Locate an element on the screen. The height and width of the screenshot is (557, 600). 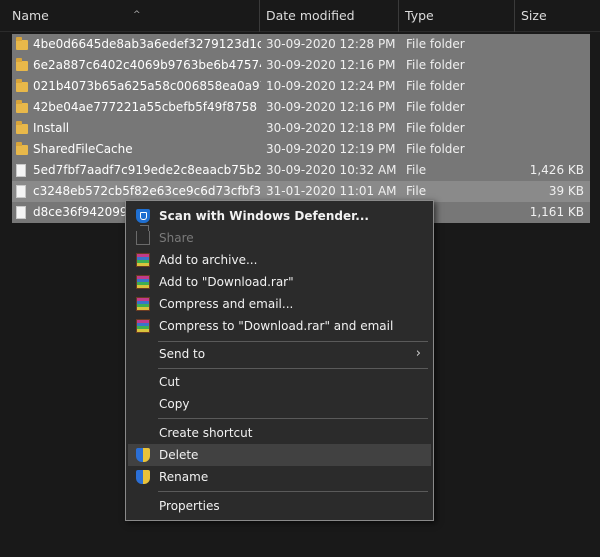
menu-item-label: Delete is located at coordinates (179, 455).